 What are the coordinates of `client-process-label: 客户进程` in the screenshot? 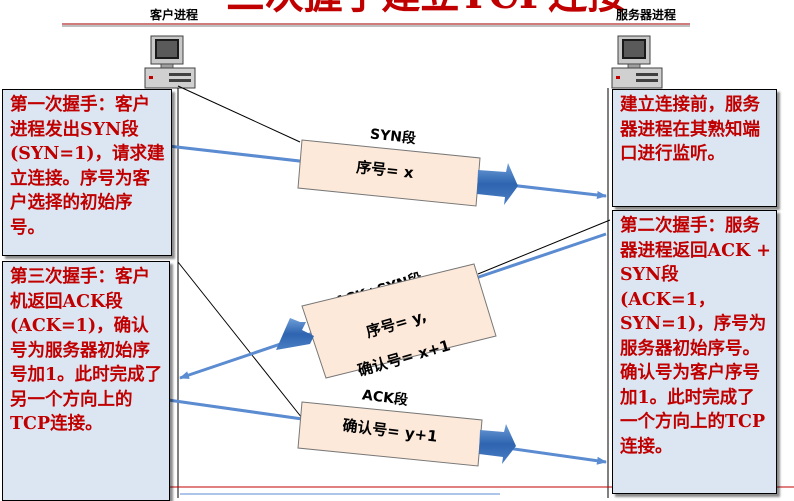 It's located at (174, 15).